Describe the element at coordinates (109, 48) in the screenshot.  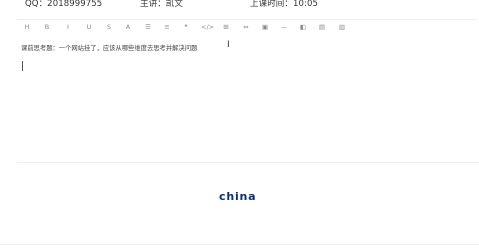
I see `editor-content: 课前思考题：一个网站挂了，应该从哪些维度去思考并解决问题` at that location.